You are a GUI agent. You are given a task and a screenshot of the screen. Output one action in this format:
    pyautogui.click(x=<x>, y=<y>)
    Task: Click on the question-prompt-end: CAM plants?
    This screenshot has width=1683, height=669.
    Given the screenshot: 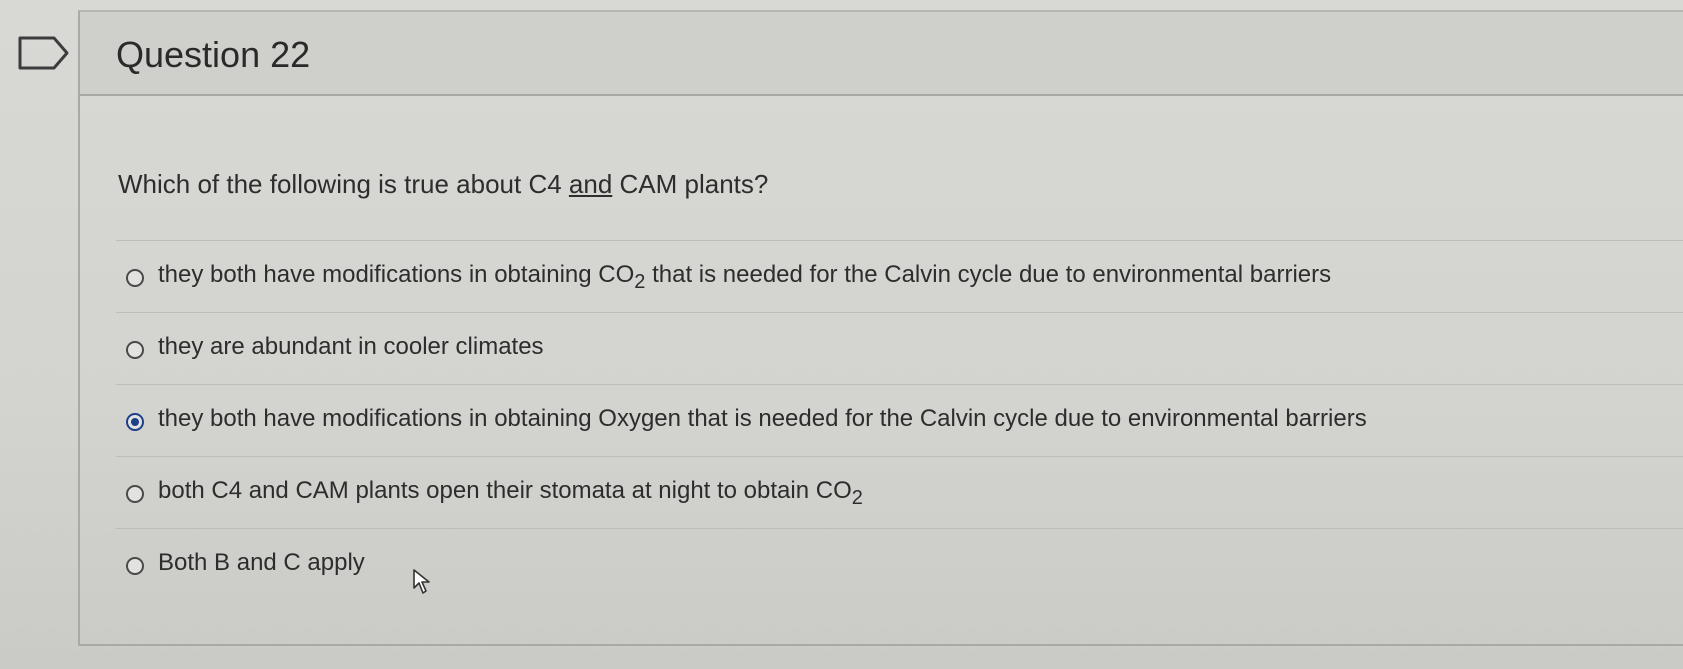 What is the action you would take?
    pyautogui.click(x=690, y=184)
    